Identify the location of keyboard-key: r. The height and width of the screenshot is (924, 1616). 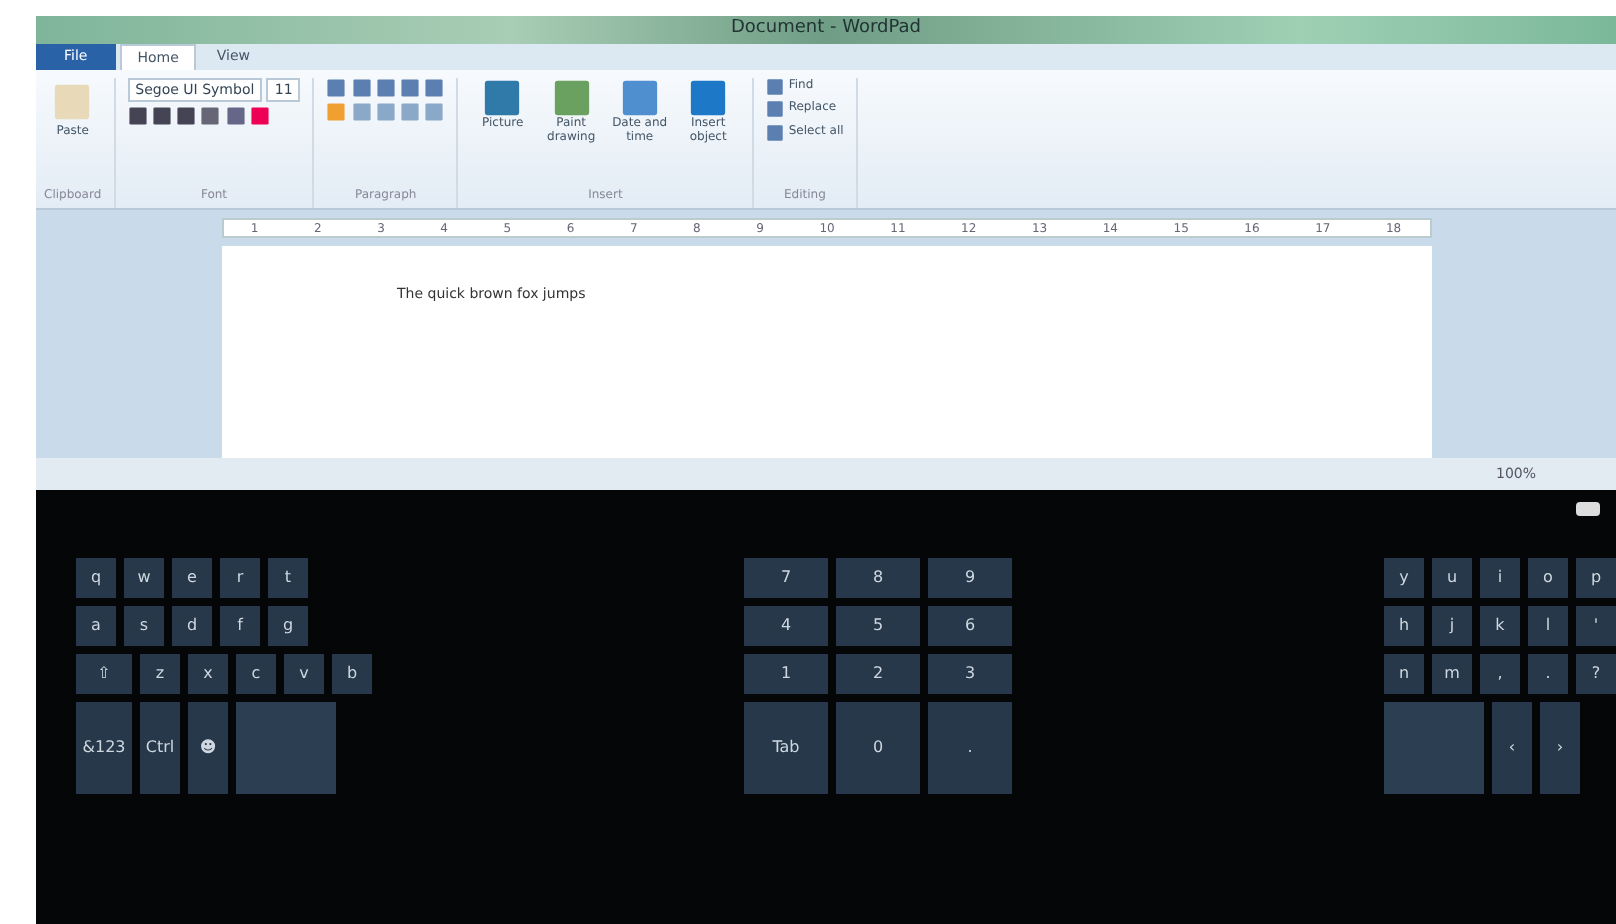
(240, 578).